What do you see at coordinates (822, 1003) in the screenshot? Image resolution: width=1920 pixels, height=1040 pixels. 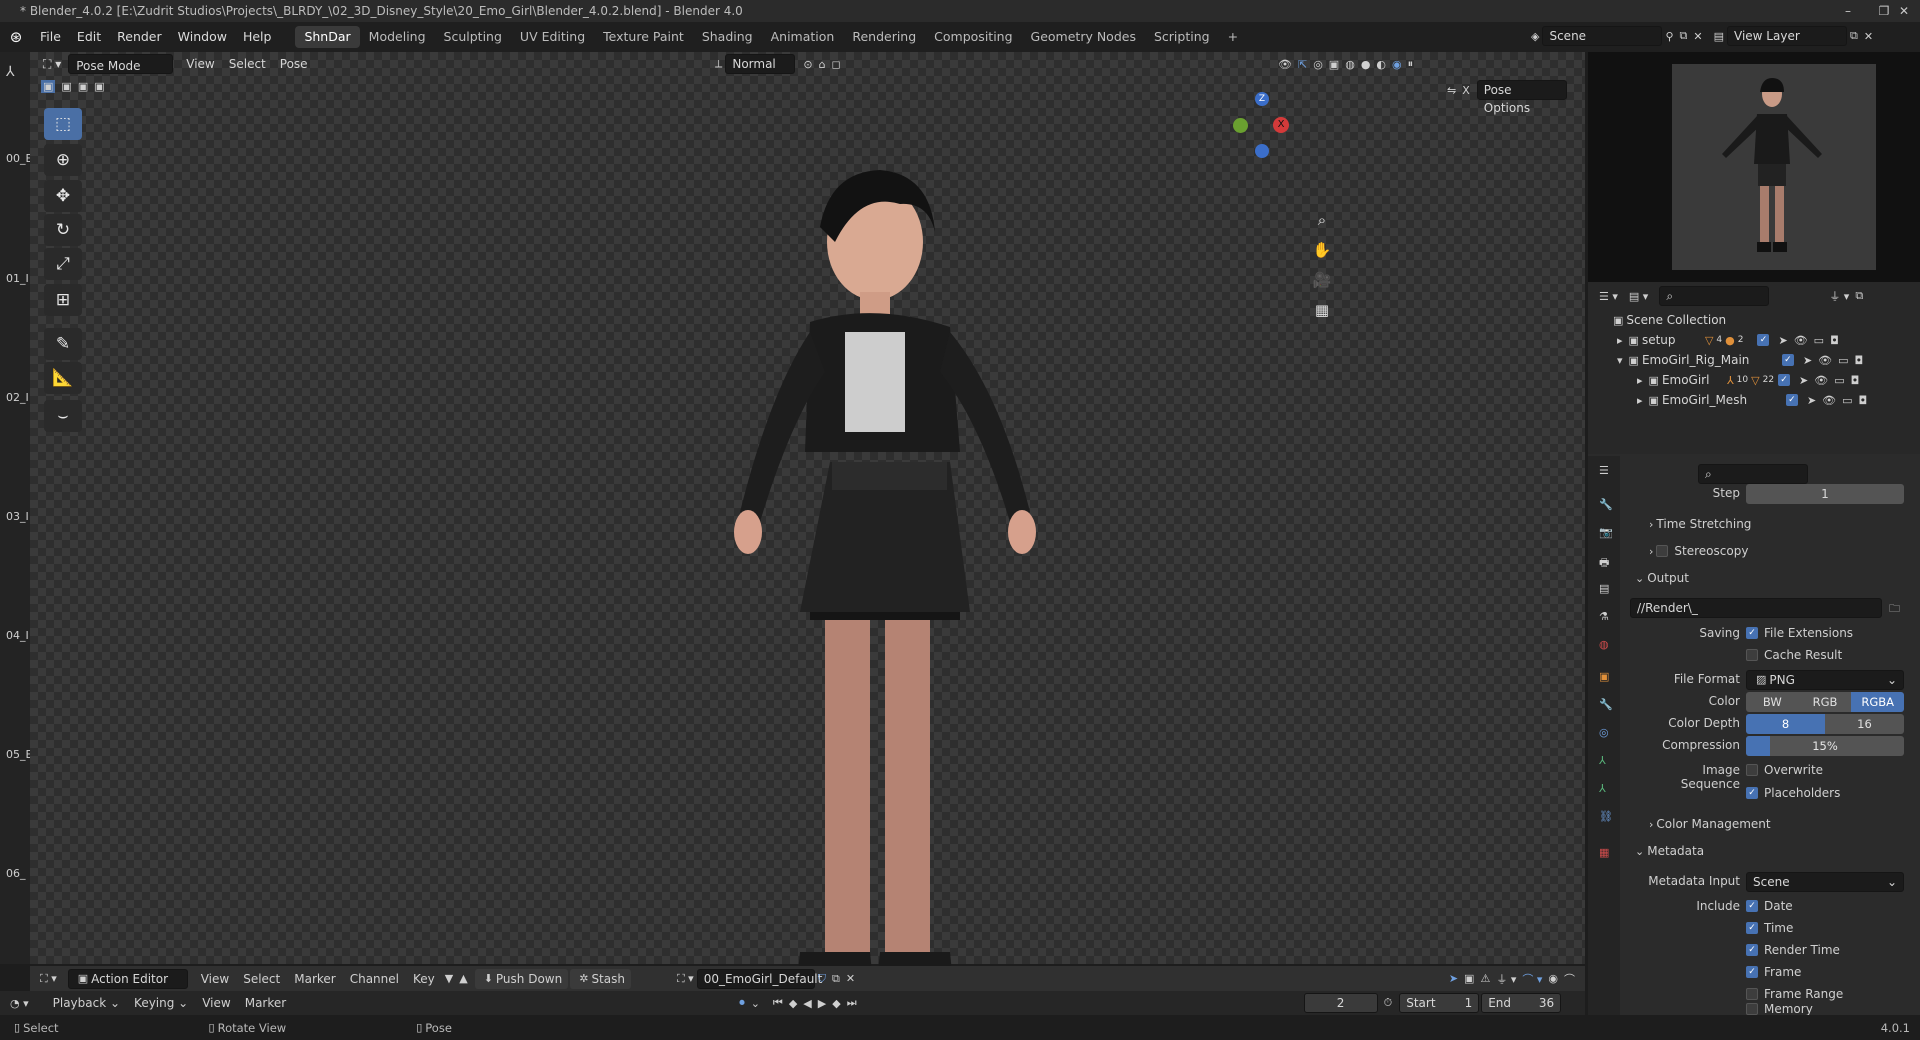 I see `play-icon: ▶` at bounding box center [822, 1003].